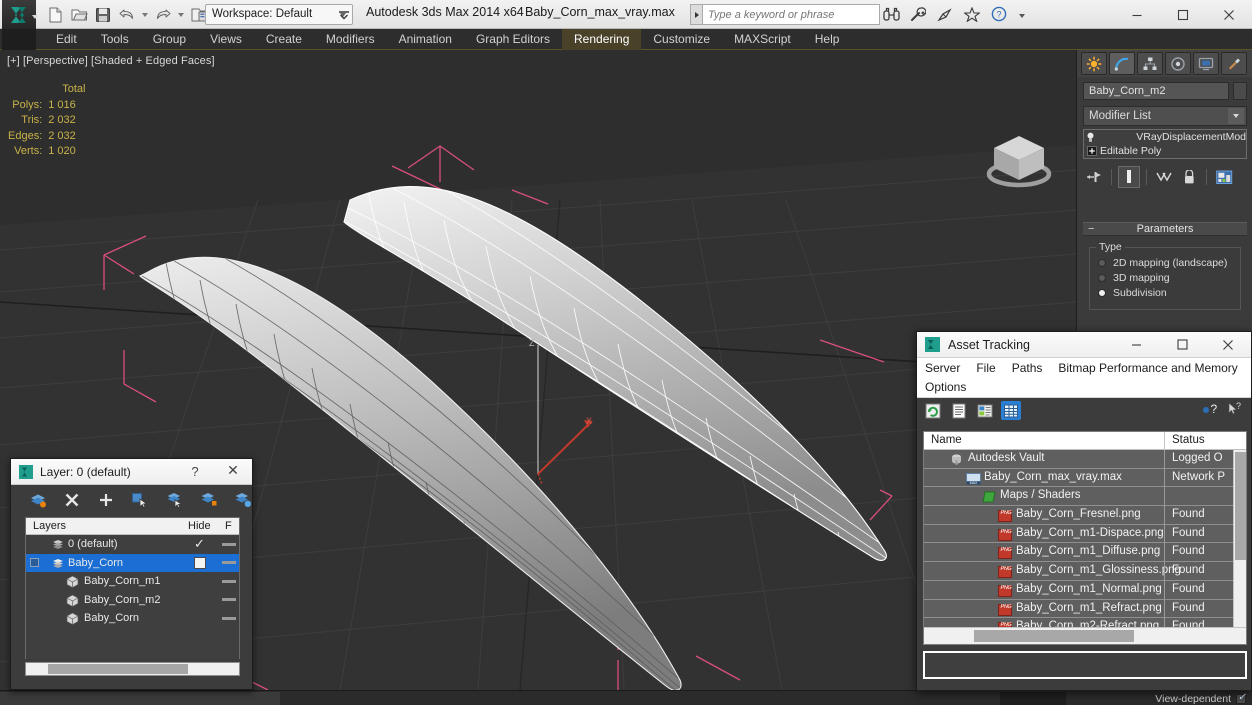 This screenshot has height=705, width=1252. What do you see at coordinates (284, 39) in the screenshot?
I see `menu-create: Create` at bounding box center [284, 39].